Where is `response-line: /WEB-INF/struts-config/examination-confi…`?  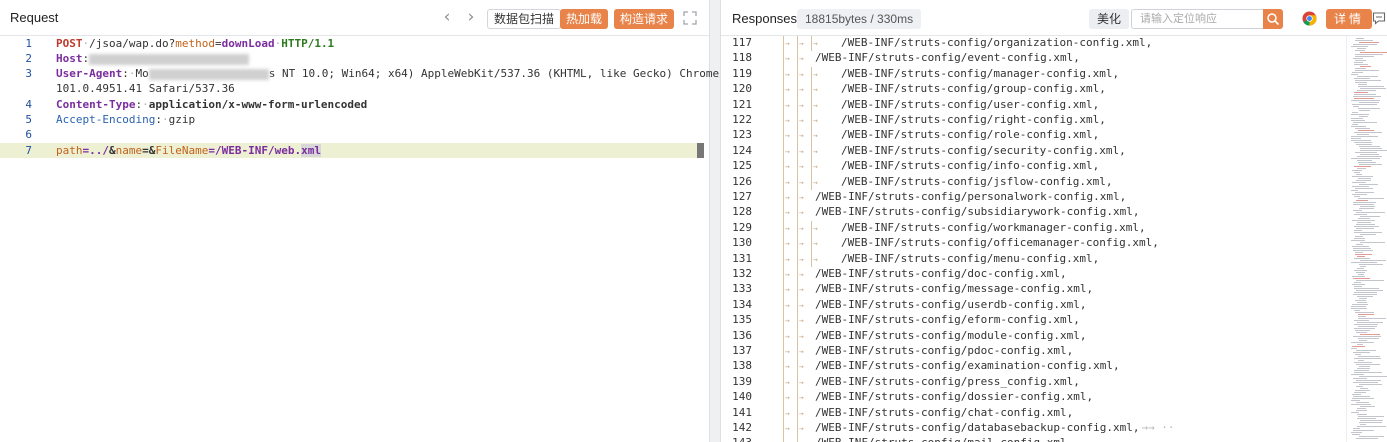 response-line: /WEB-INF/struts-config/examination-confi… is located at coordinates (967, 366).